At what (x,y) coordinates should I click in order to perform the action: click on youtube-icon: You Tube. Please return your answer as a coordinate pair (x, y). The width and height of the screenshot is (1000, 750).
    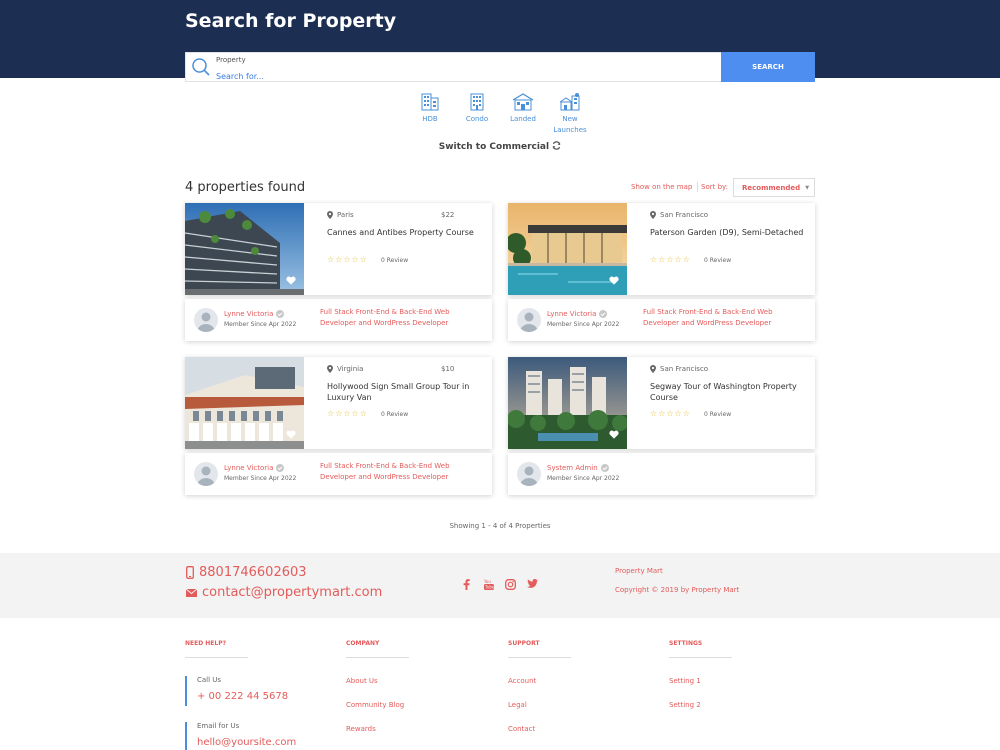
    Looking at the image, I should click on (489, 584).